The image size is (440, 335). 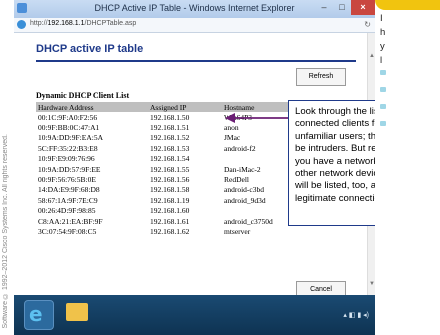 What do you see at coordinates (237, 231) in the screenshot?
I see `hostname-cell: mtserver` at bounding box center [237, 231].